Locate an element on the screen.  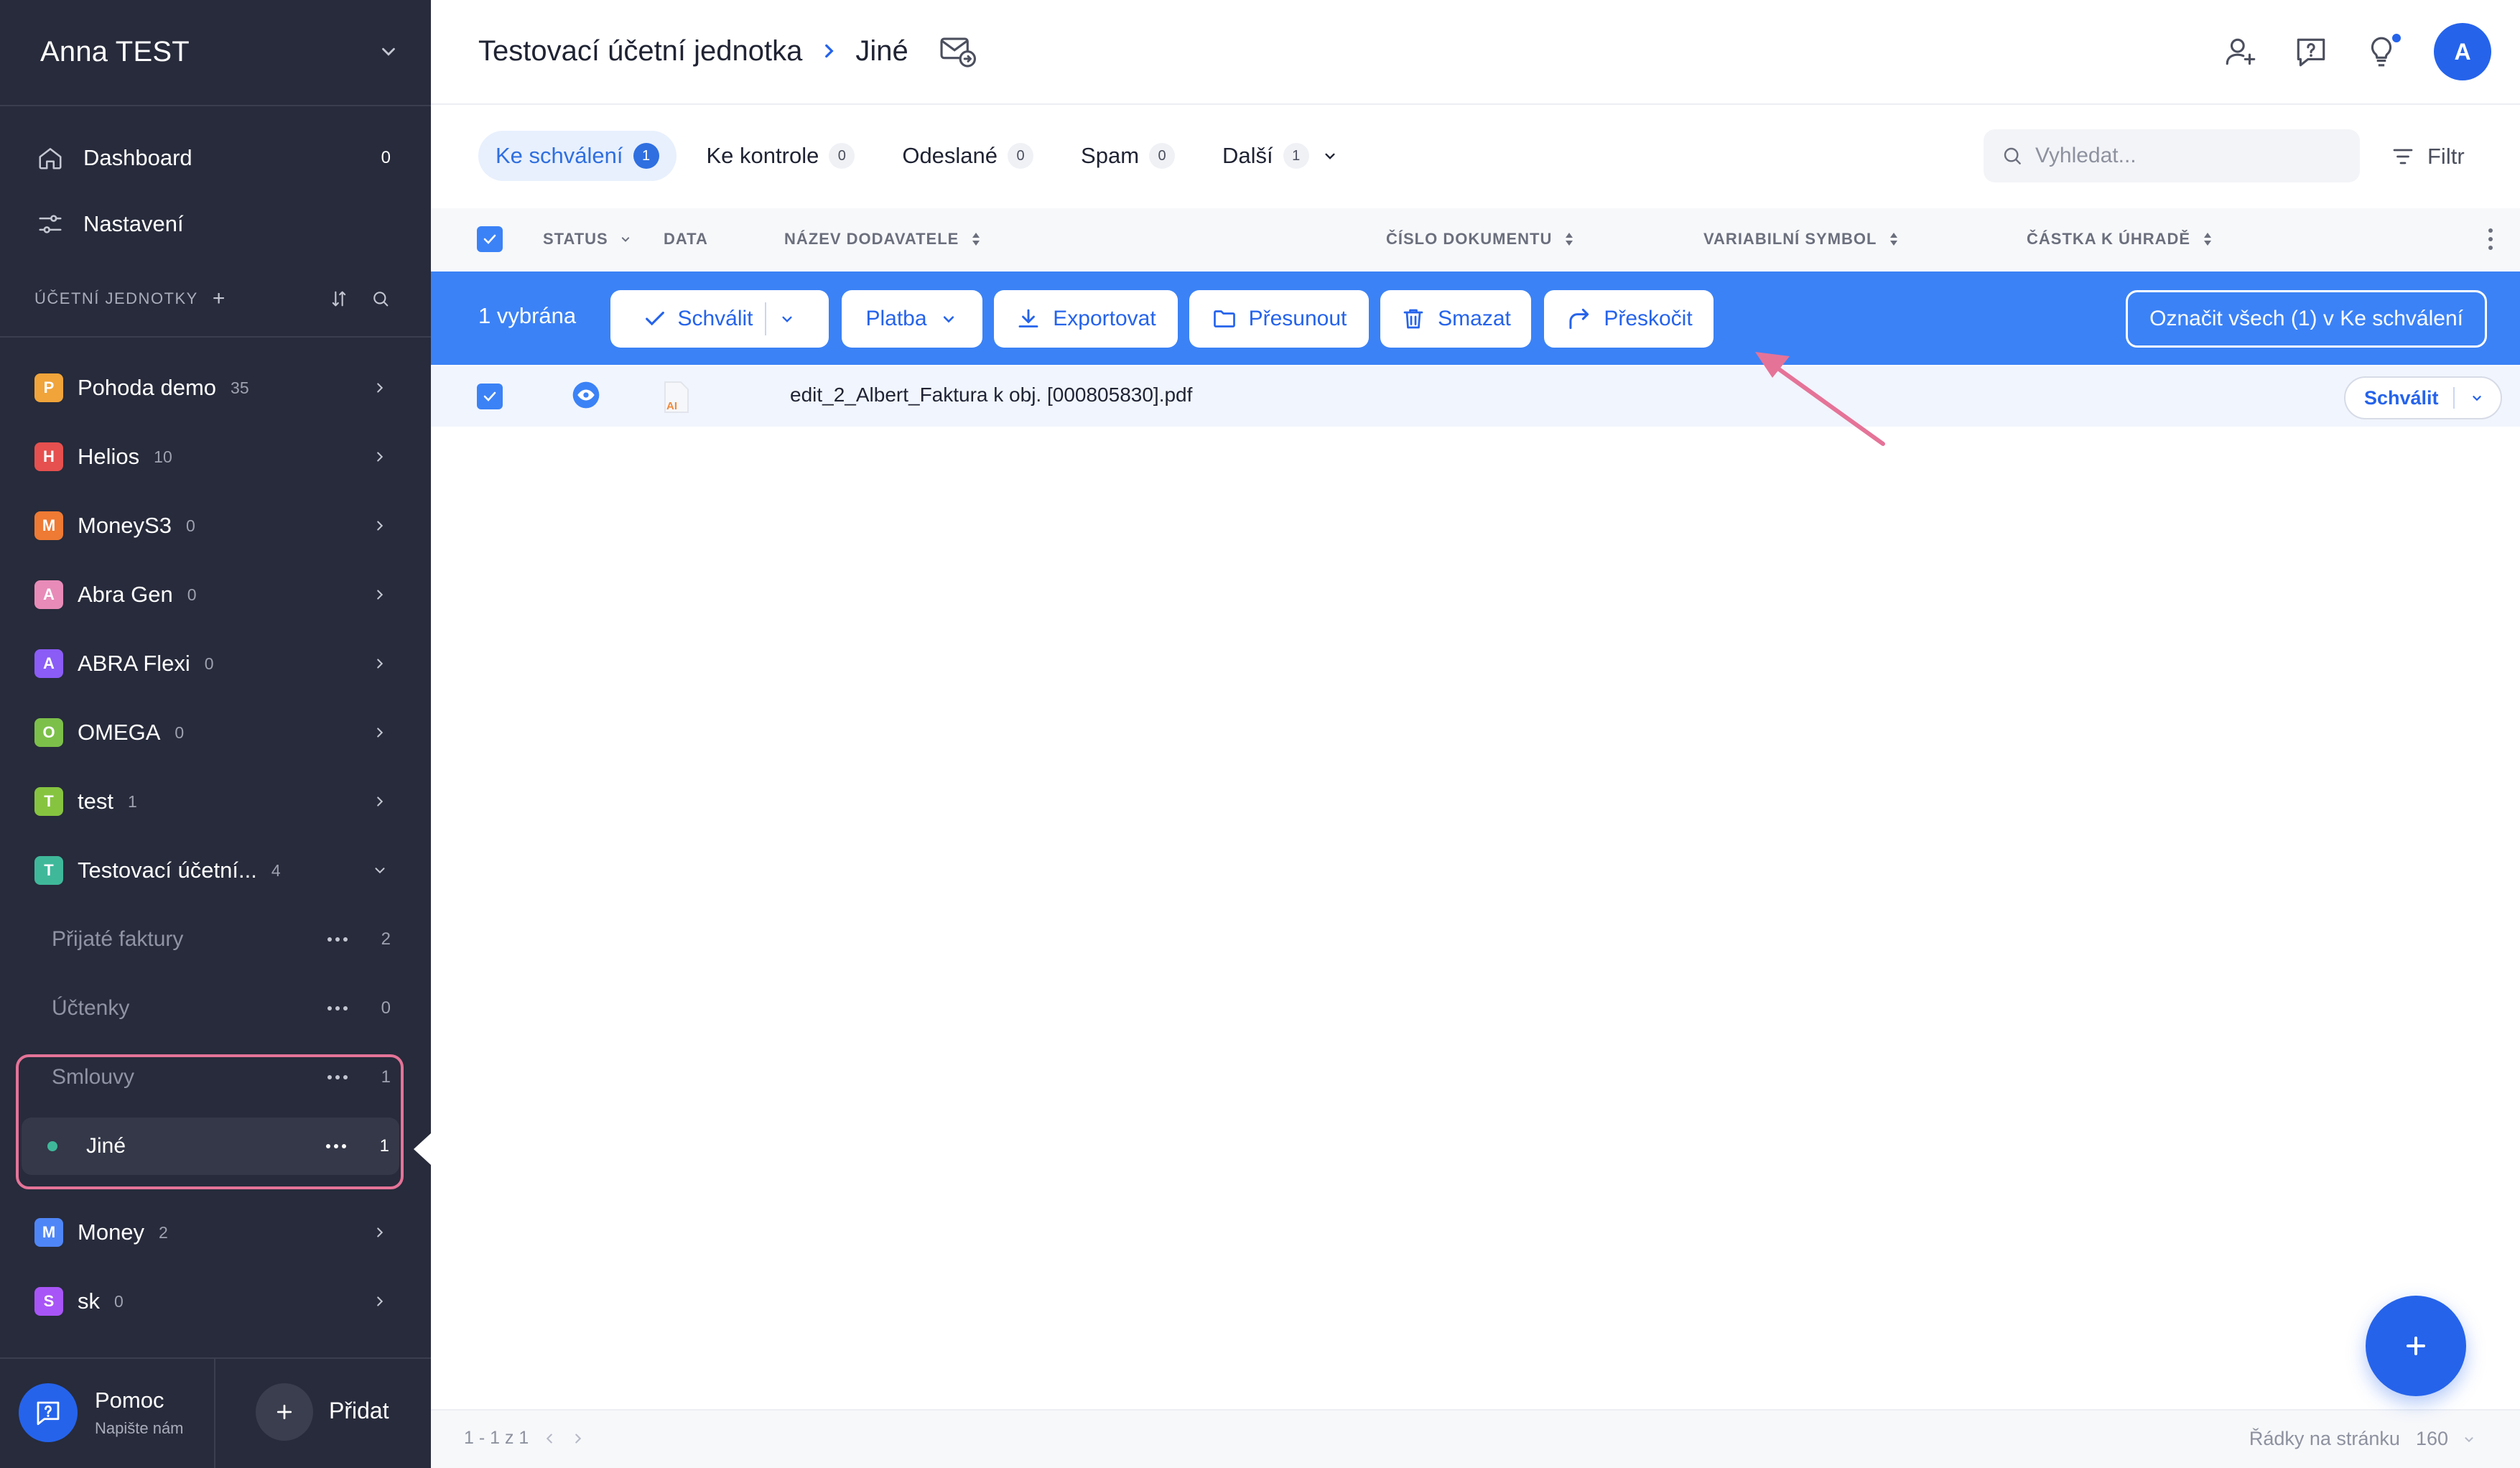
sidebar-unit-moneys3: M MoneyS3 0 is located at coordinates (212, 526).